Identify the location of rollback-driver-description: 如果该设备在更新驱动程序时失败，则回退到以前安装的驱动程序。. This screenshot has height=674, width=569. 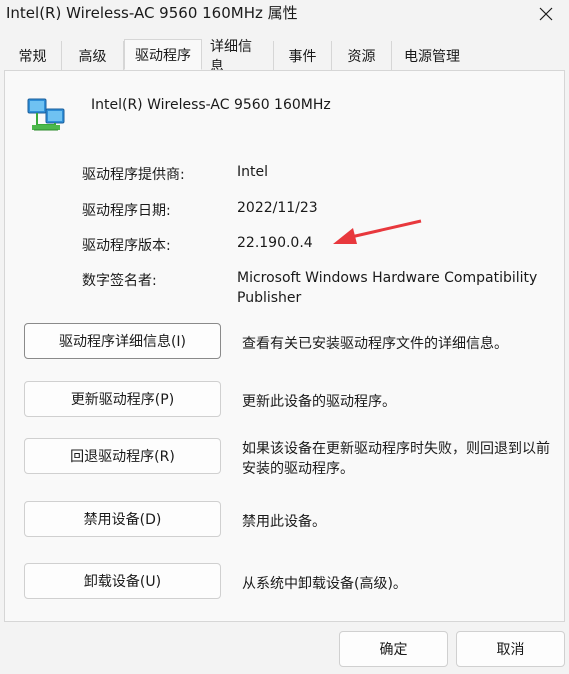
(396, 459).